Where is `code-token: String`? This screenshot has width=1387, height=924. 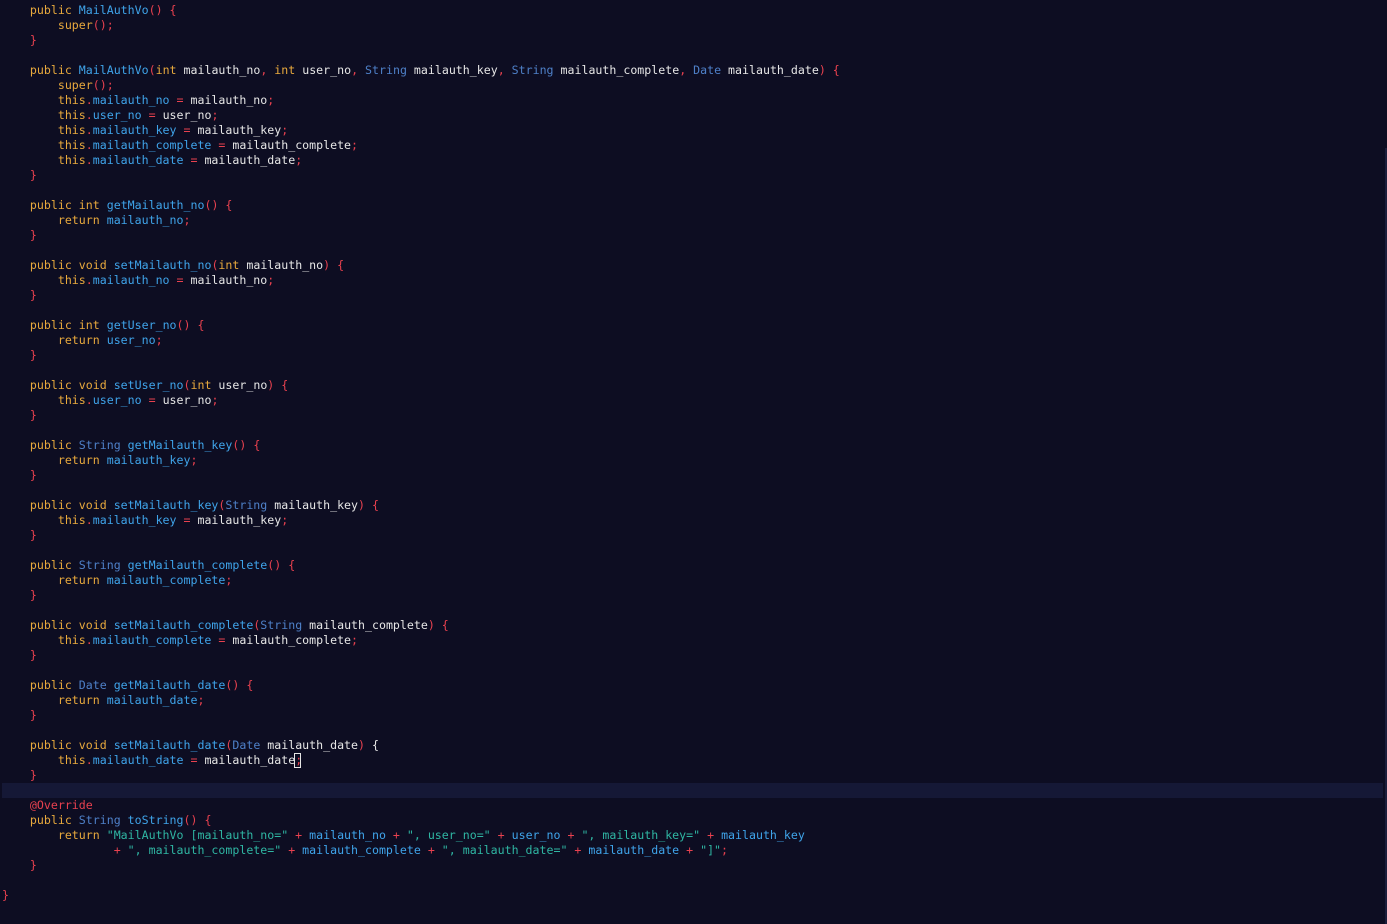
code-token: String is located at coordinates (99, 445).